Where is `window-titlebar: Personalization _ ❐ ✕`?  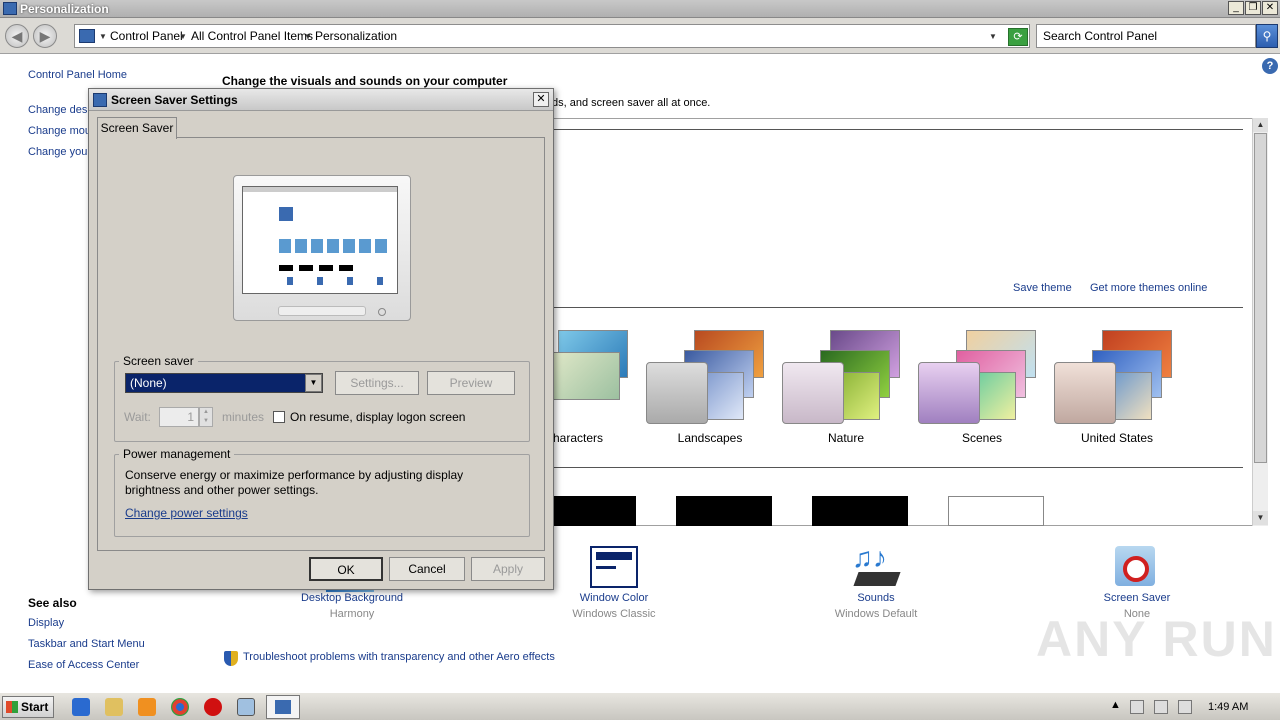 window-titlebar: Personalization _ ❐ ✕ is located at coordinates (640, 9).